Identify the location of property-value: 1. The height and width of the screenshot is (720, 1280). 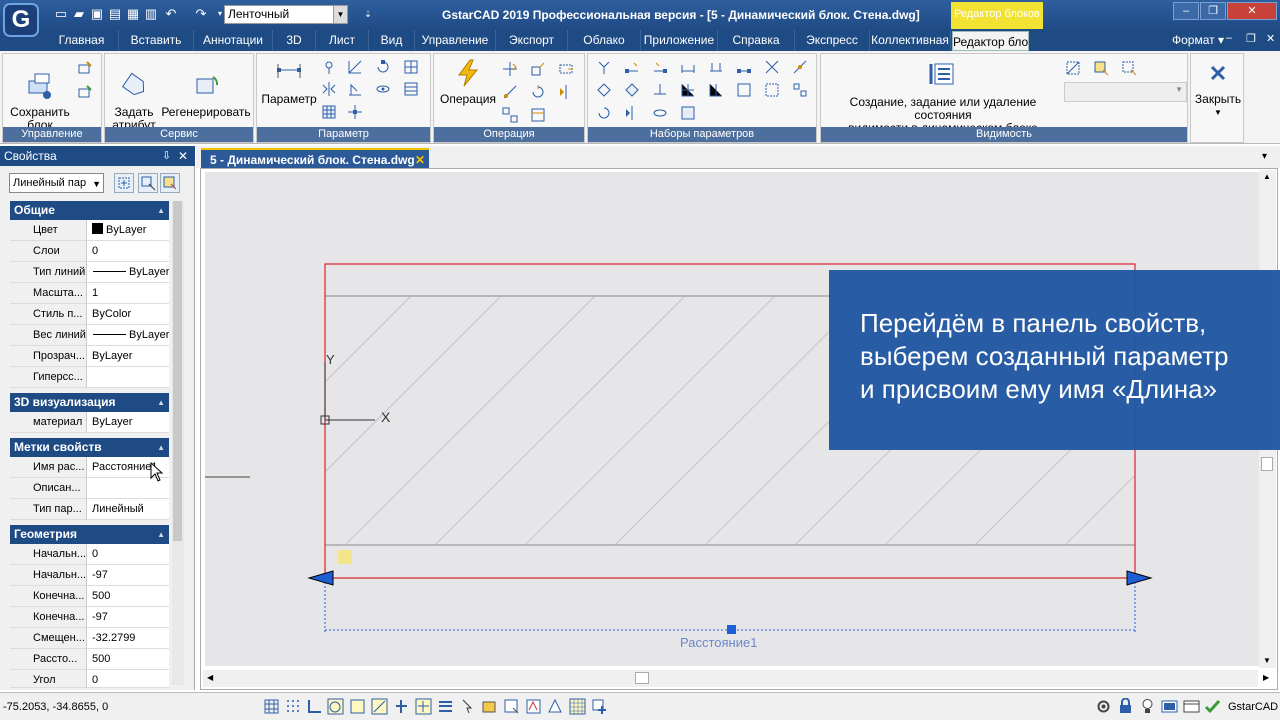
(129, 293).